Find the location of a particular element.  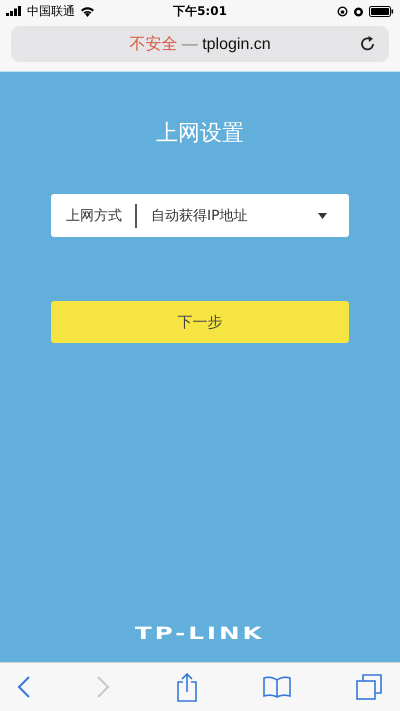

address-bar: 不安全 — tplogin.cn is located at coordinates (200, 44).